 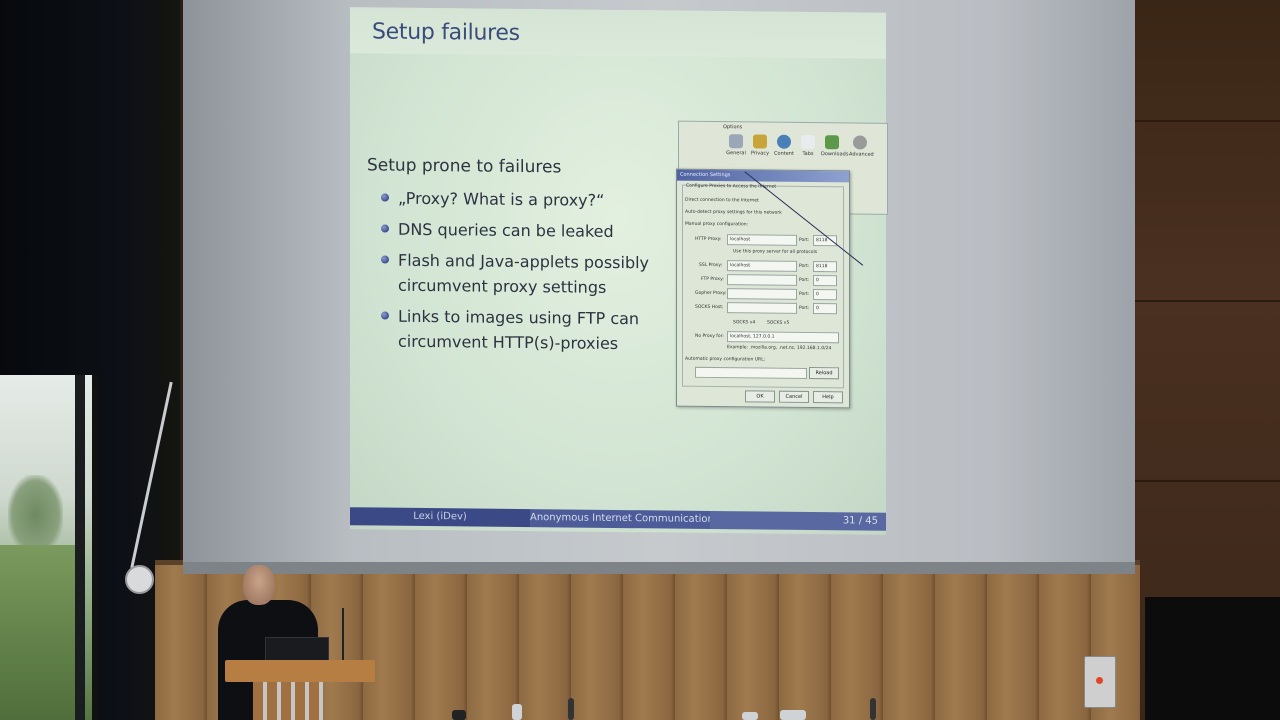 What do you see at coordinates (300, 671) in the screenshot?
I see `podium` at bounding box center [300, 671].